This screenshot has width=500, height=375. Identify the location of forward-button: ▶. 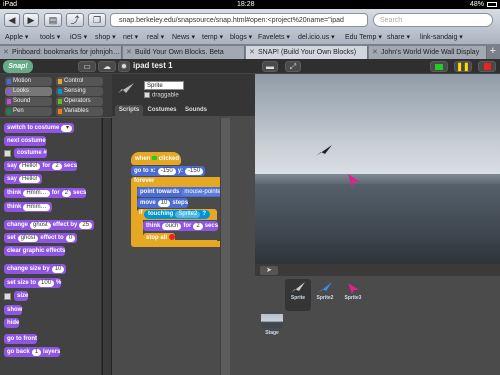
(31, 20).